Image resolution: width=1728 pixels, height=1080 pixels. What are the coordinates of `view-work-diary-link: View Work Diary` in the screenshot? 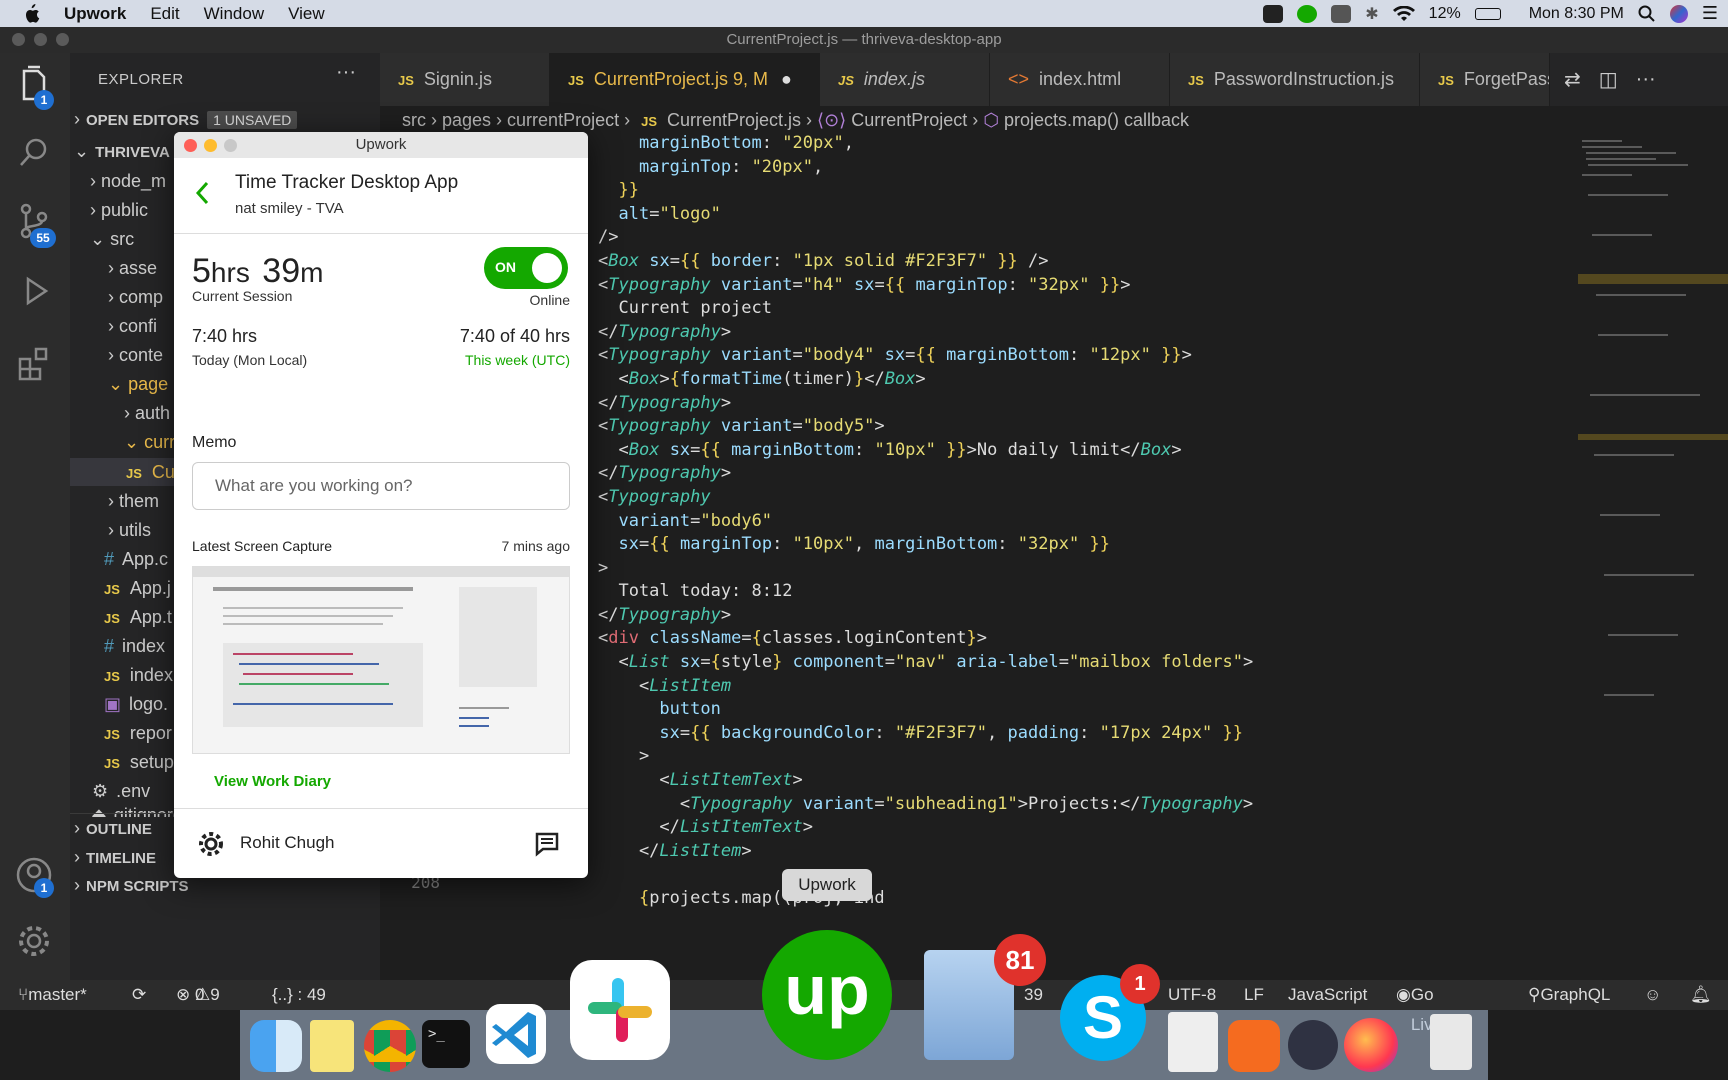 It's located at (272, 781).